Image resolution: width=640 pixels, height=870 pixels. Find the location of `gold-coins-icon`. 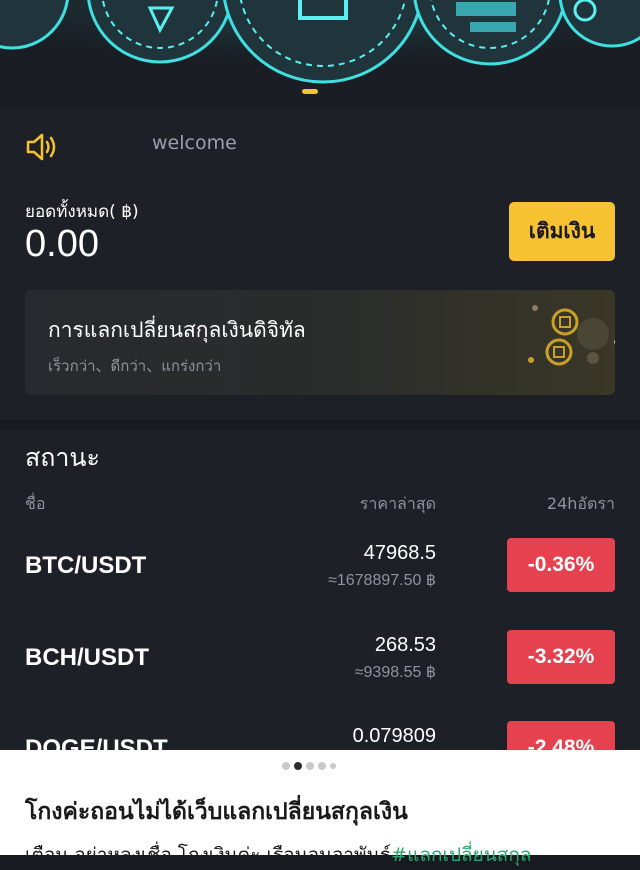

gold-coins-icon is located at coordinates (571, 335).